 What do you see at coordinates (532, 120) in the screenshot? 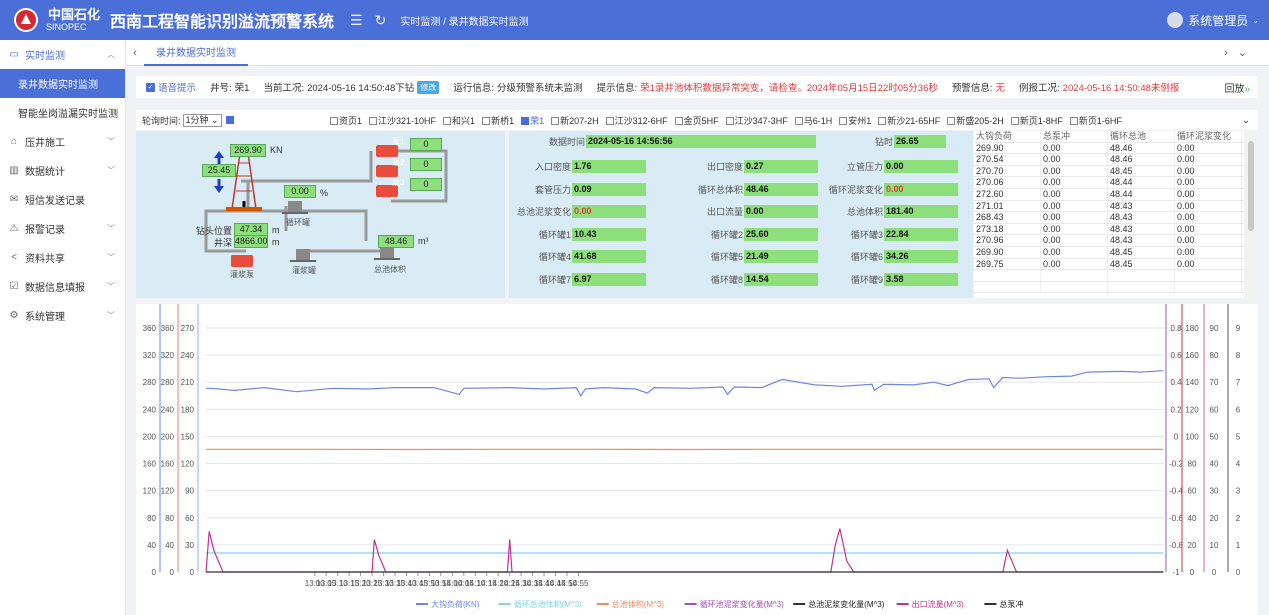
I see `well-option: 荣1` at bounding box center [532, 120].